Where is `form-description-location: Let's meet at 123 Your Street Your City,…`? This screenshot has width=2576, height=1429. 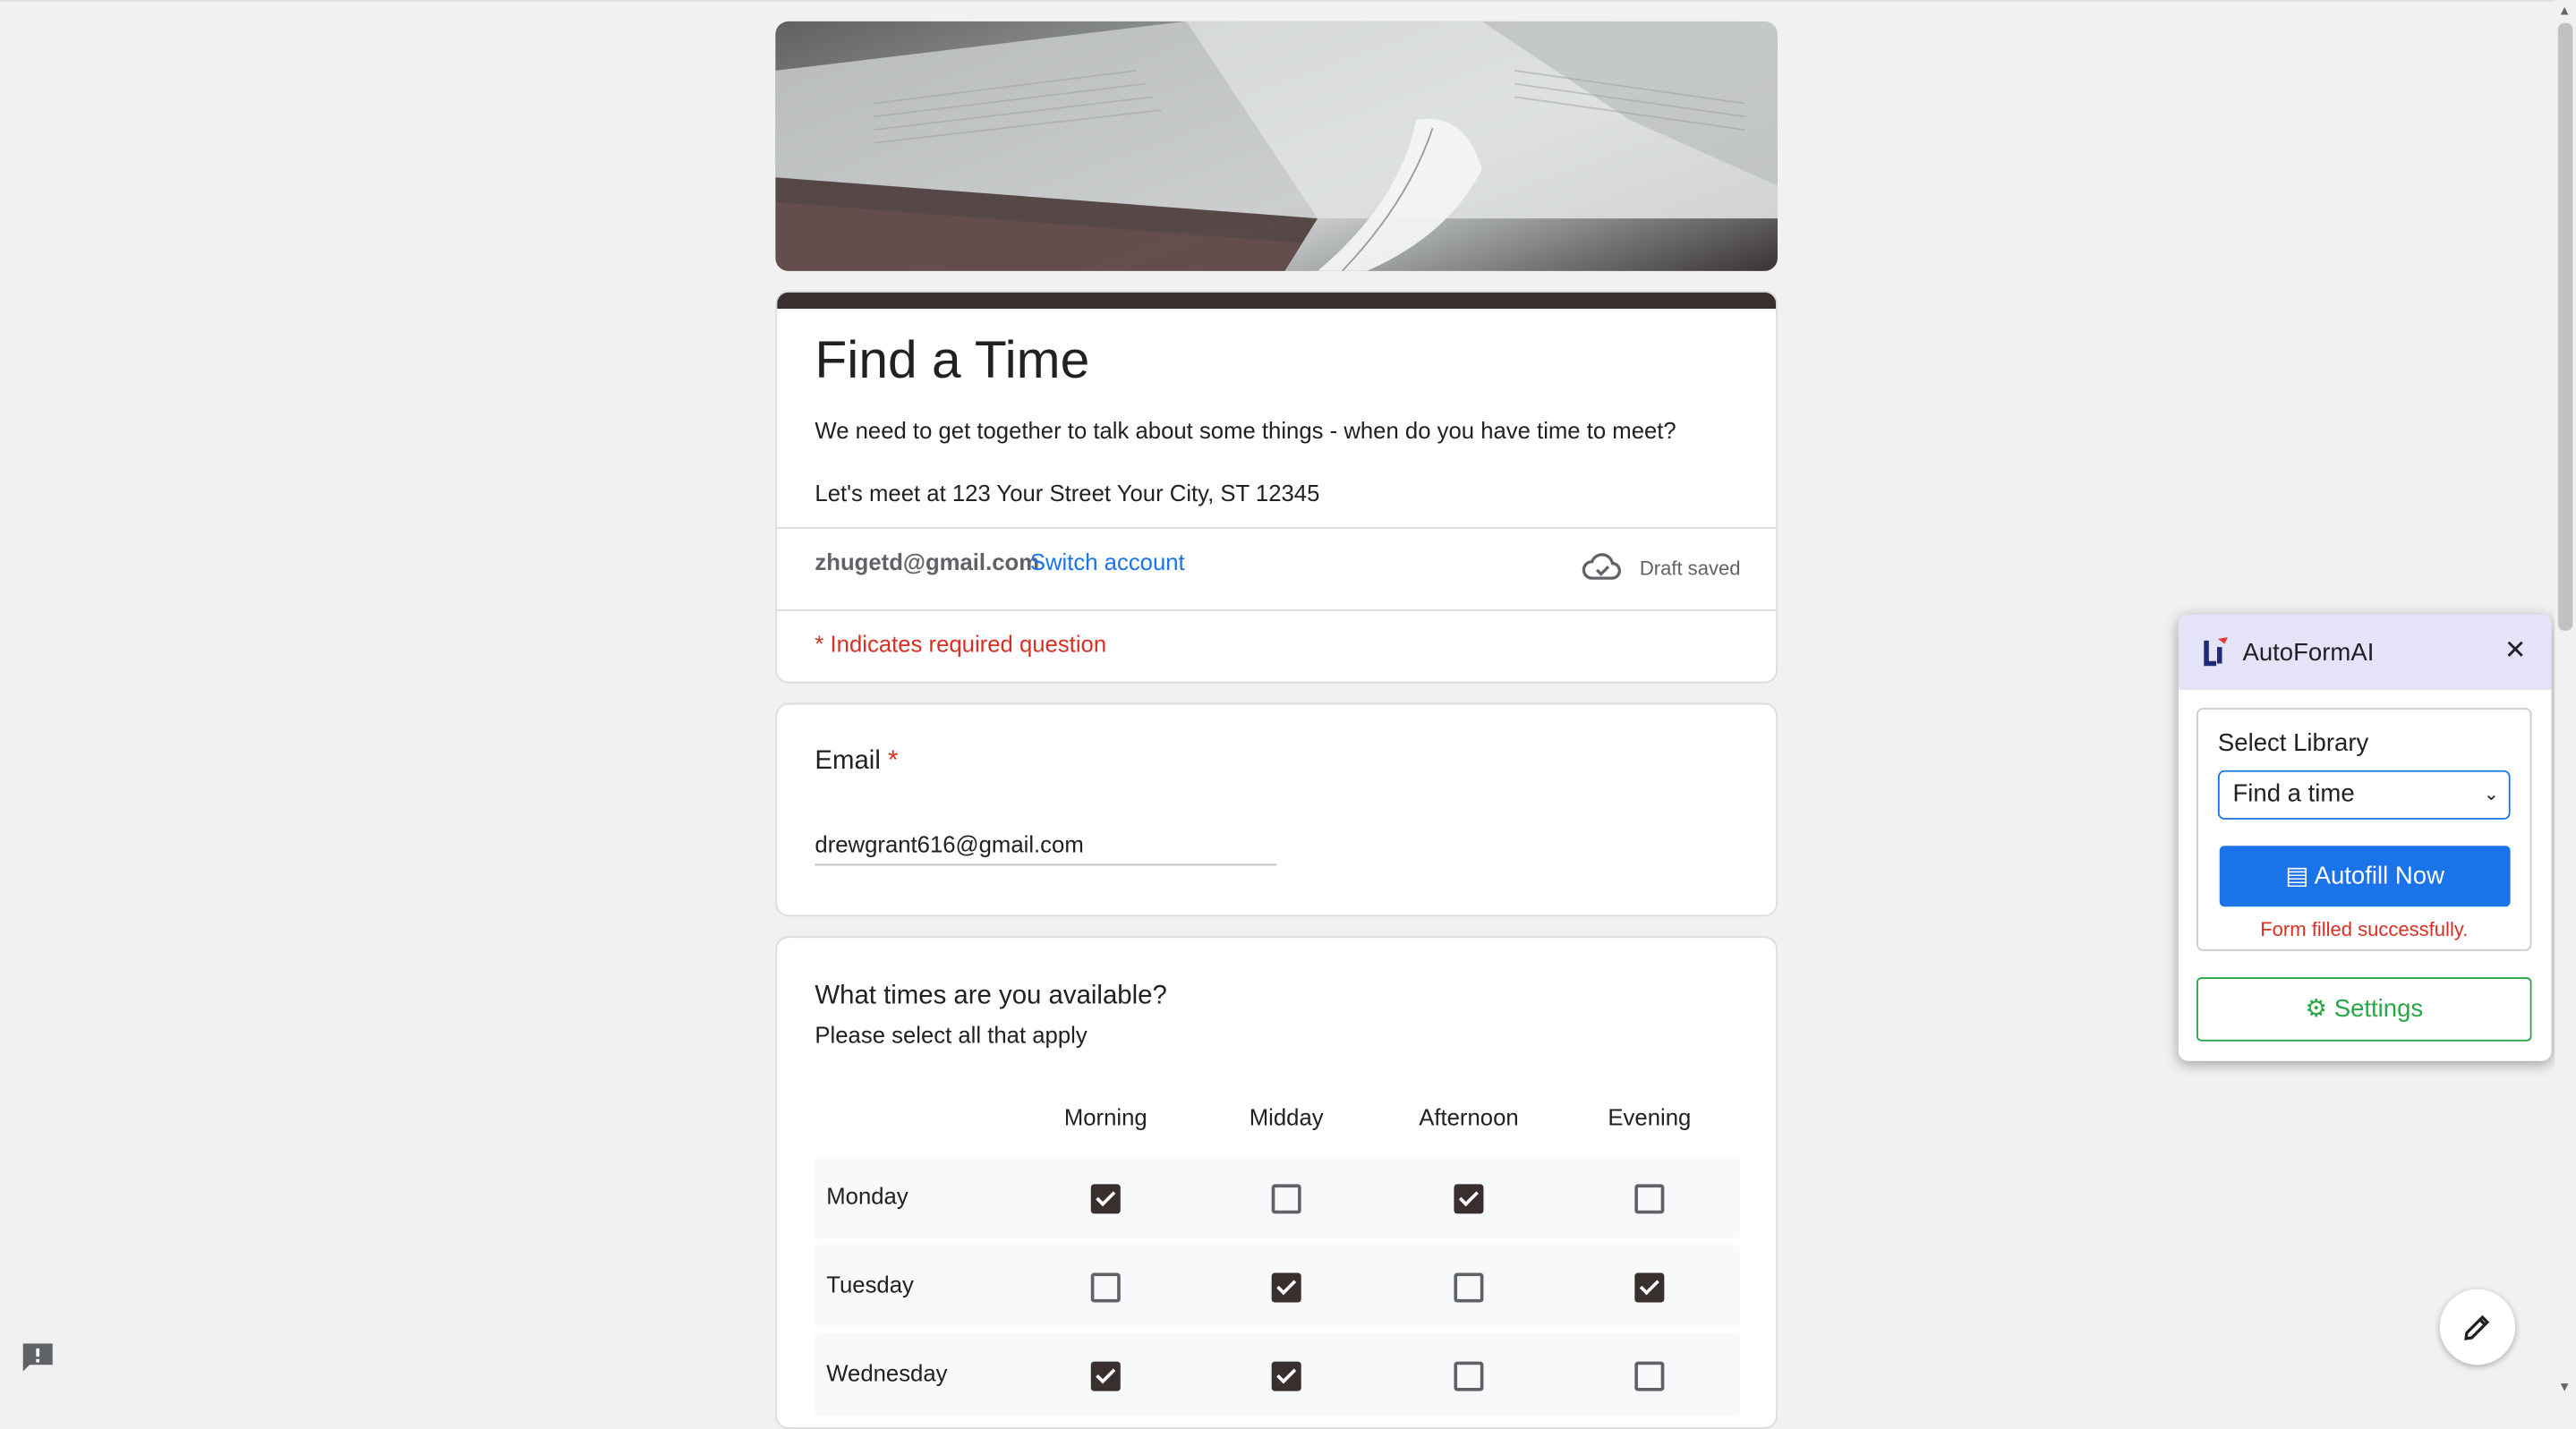
form-description-location: Let's meet at 123 Your Street Your City,… is located at coordinates (1067, 493).